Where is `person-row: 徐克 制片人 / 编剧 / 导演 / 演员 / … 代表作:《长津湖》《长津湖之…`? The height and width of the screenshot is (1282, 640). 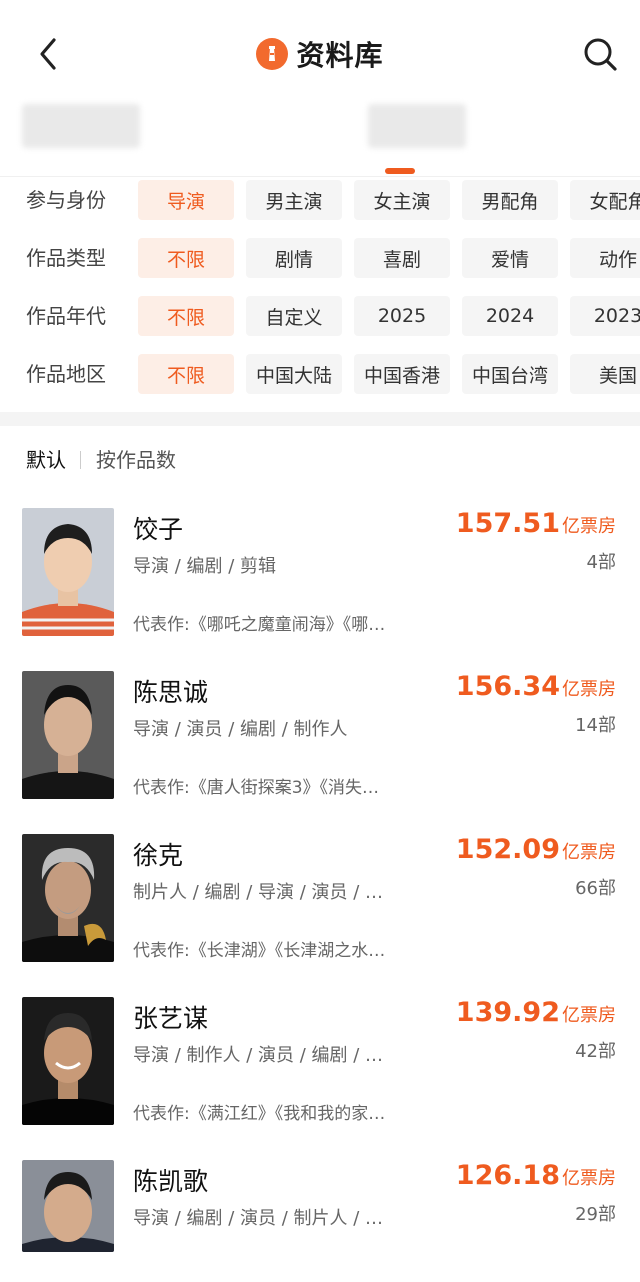
person-row: 徐克 制片人 / 编剧 / 导演 / 演员 / … 代表作:《长津湖》《长津湖之… is located at coordinates (320, 909).